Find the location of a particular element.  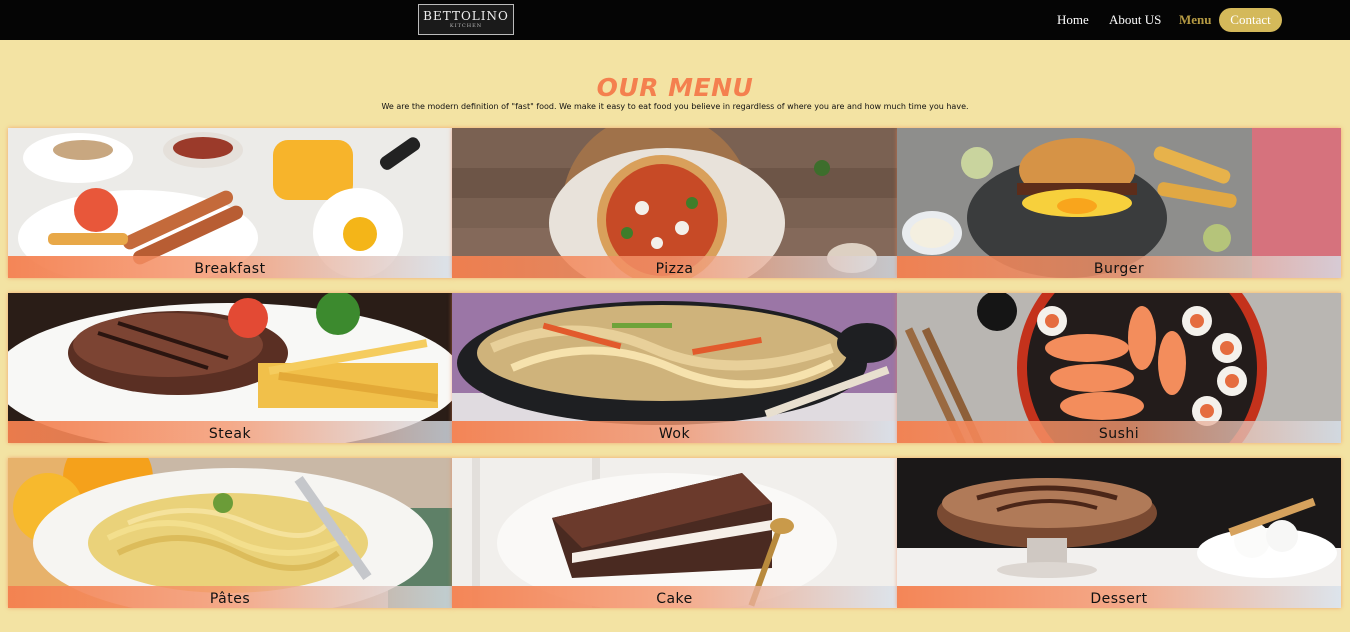

menu-card-pizza: Pizza is located at coordinates (674, 203).